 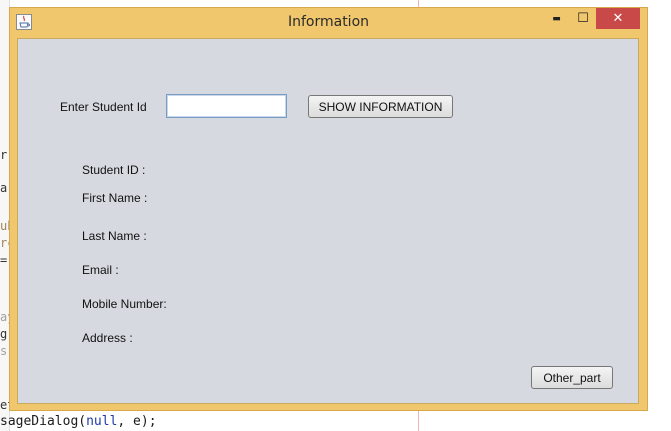 I want to click on minimize-icon: ▬, so click(x=556, y=18).